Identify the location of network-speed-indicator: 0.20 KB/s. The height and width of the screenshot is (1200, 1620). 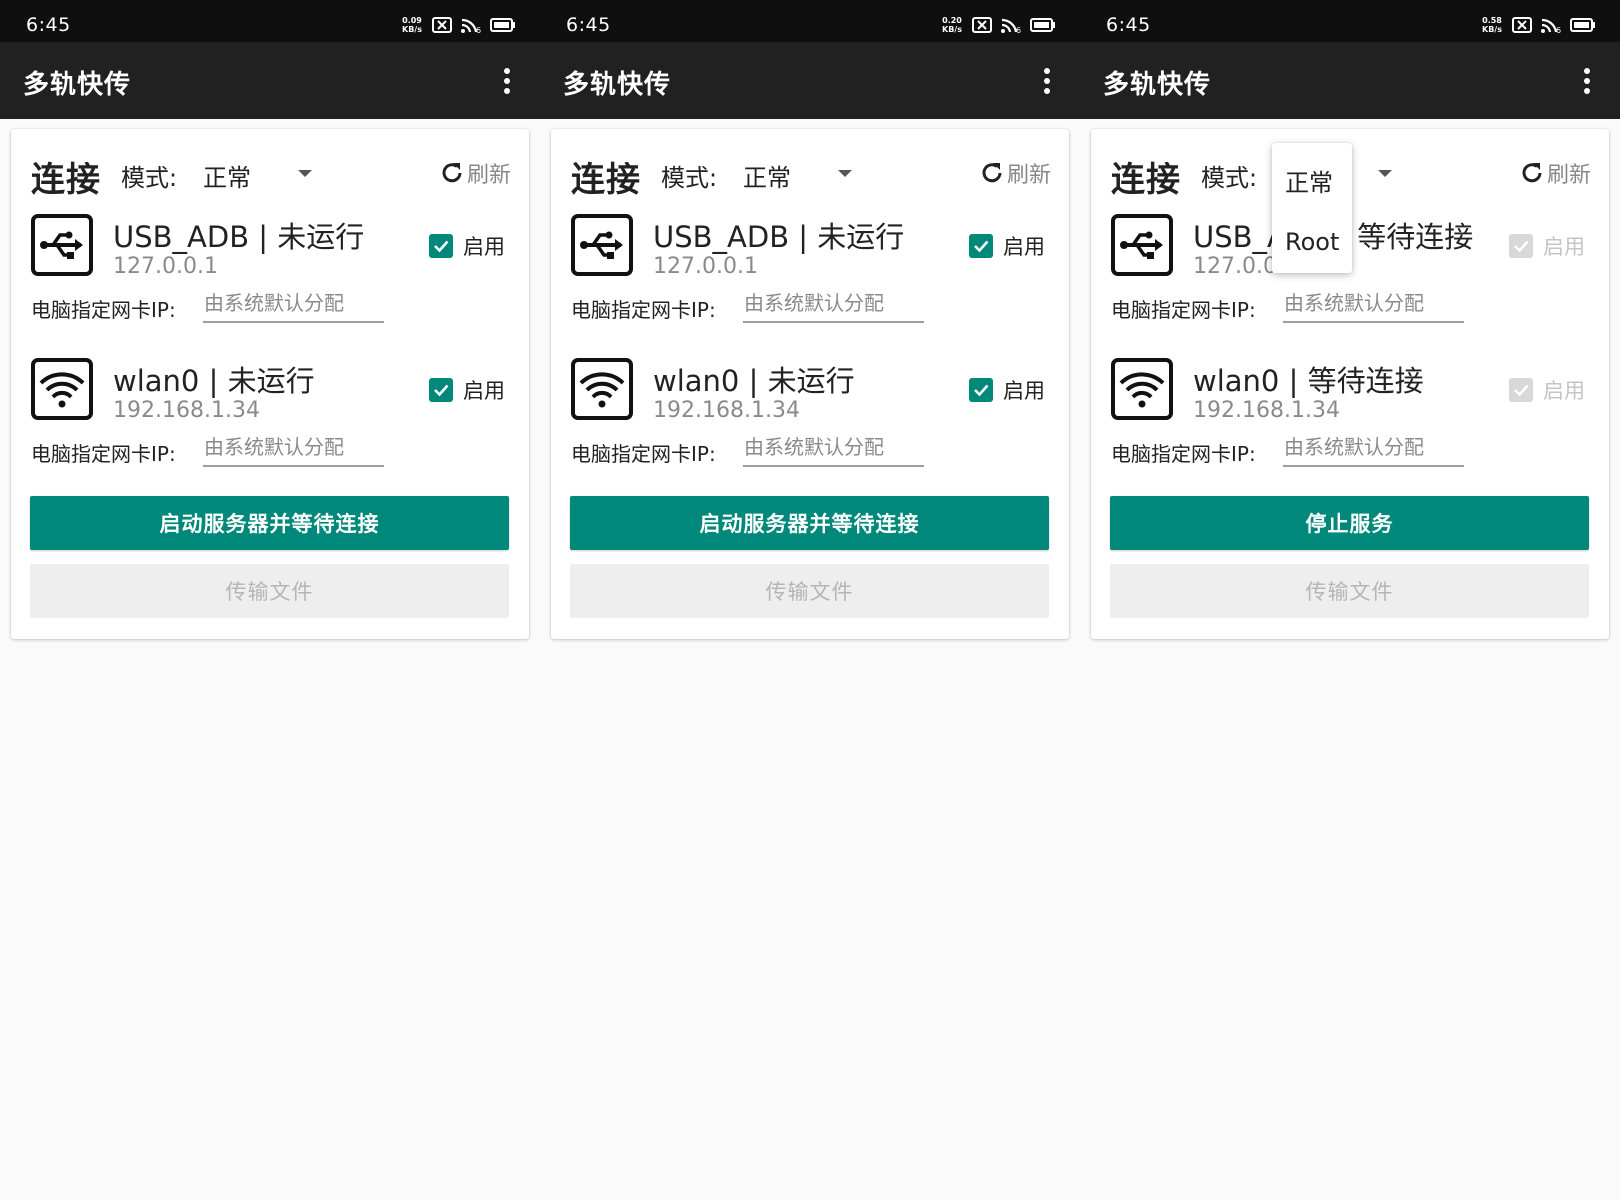
(952, 25).